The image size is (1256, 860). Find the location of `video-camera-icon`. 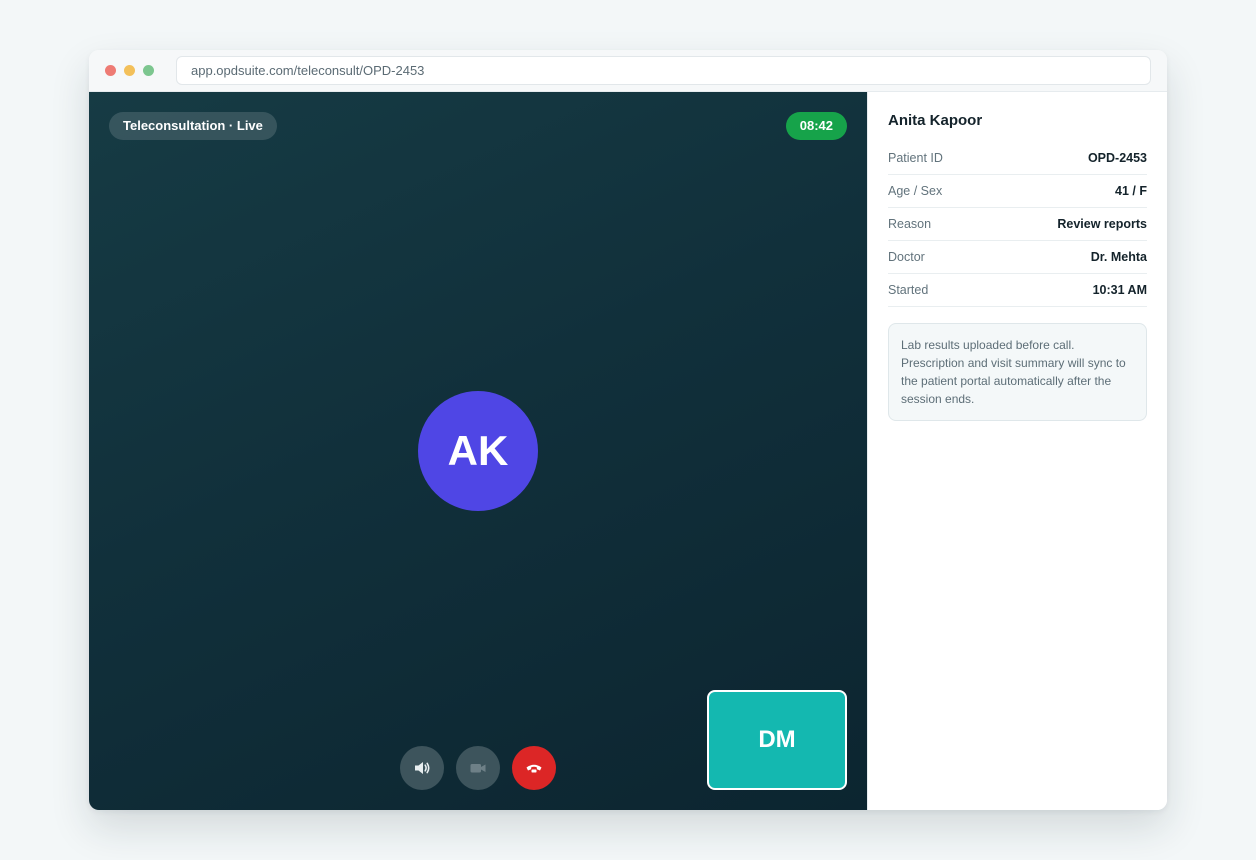

video-camera-icon is located at coordinates (478, 768).